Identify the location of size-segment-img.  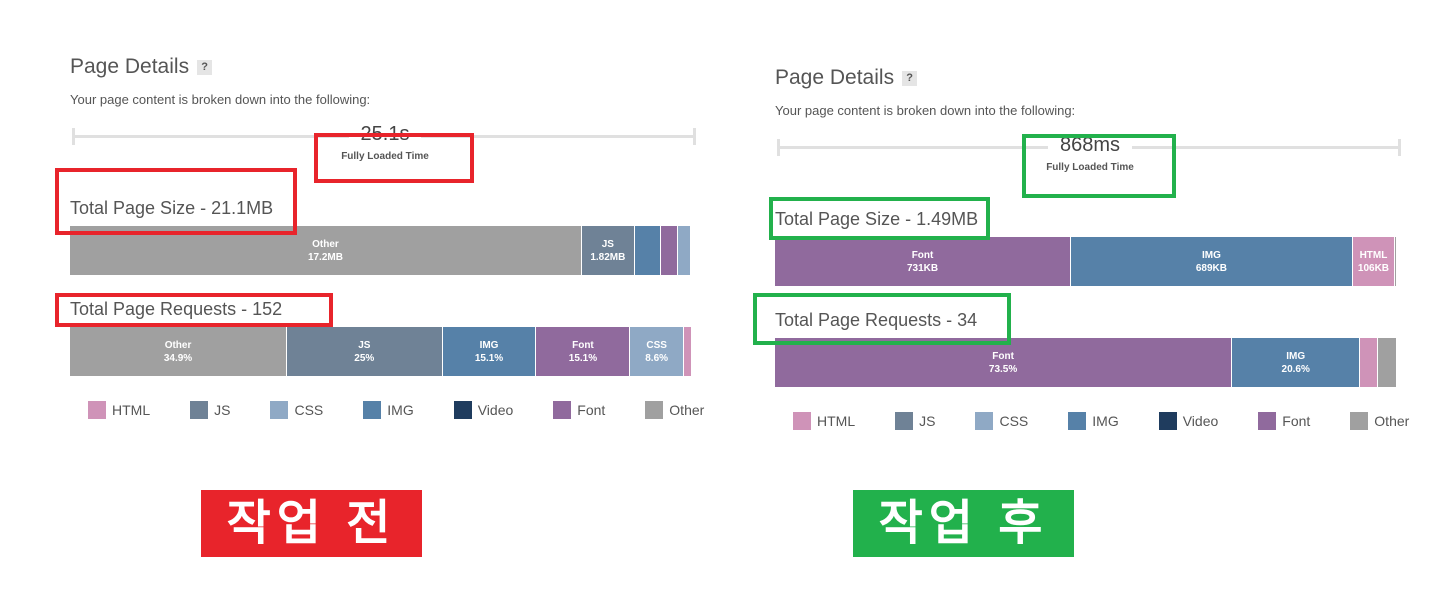
(648, 250).